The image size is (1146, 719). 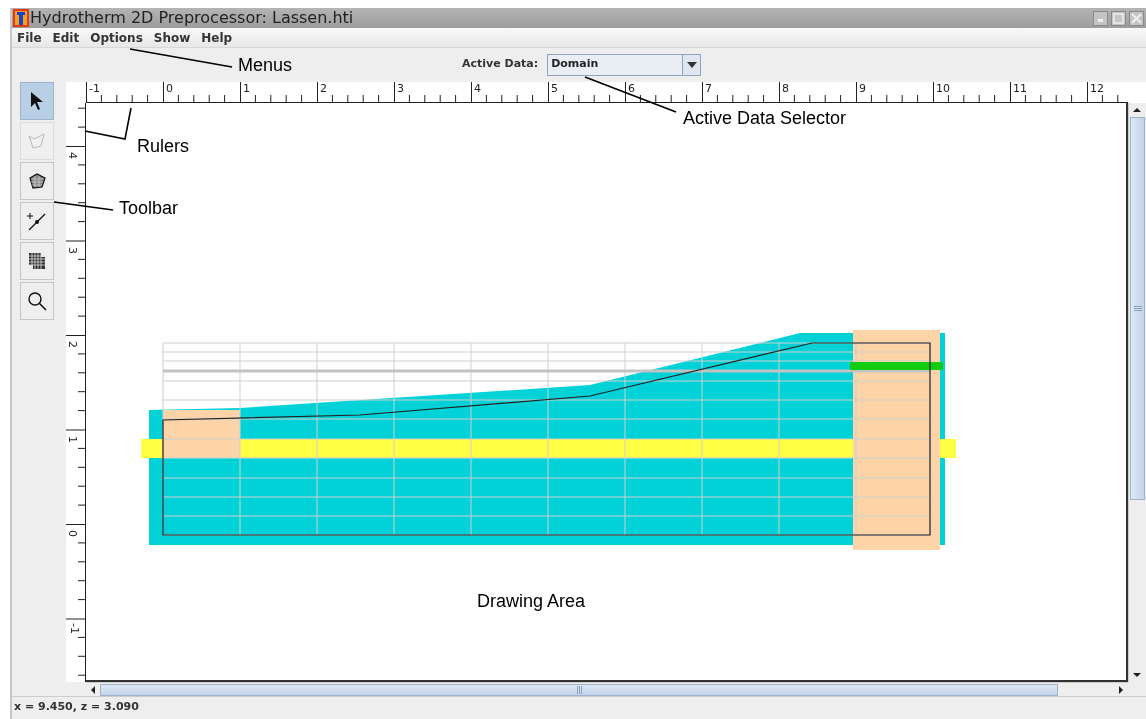 What do you see at coordinates (1137, 308) in the screenshot?
I see `scroll-thumb` at bounding box center [1137, 308].